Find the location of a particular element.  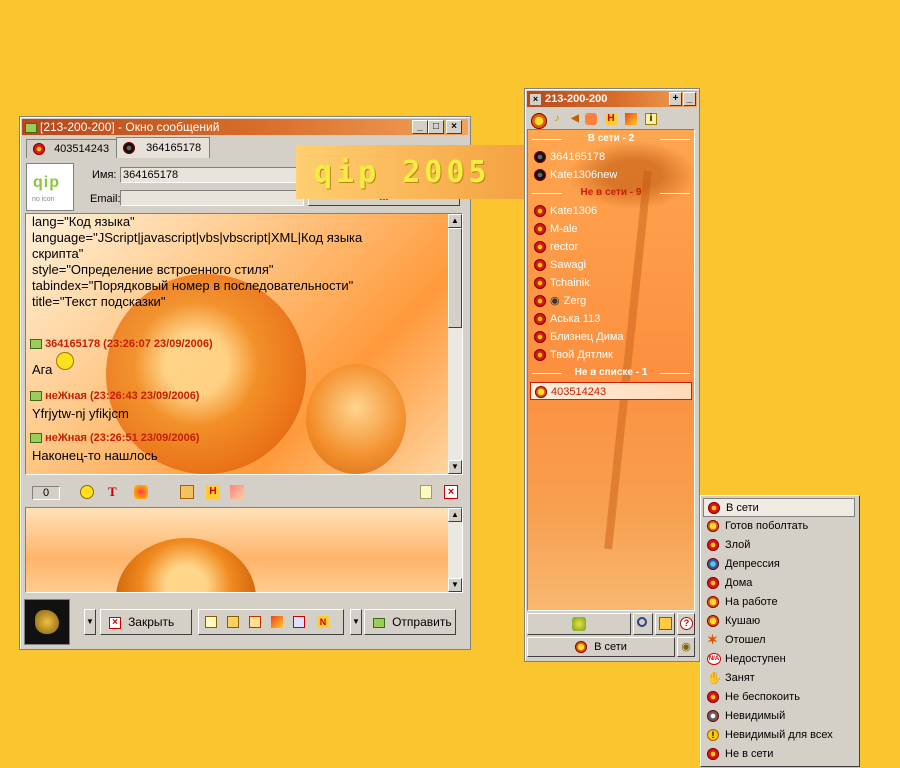

cl-minimize-button: _ is located at coordinates (689, 99).